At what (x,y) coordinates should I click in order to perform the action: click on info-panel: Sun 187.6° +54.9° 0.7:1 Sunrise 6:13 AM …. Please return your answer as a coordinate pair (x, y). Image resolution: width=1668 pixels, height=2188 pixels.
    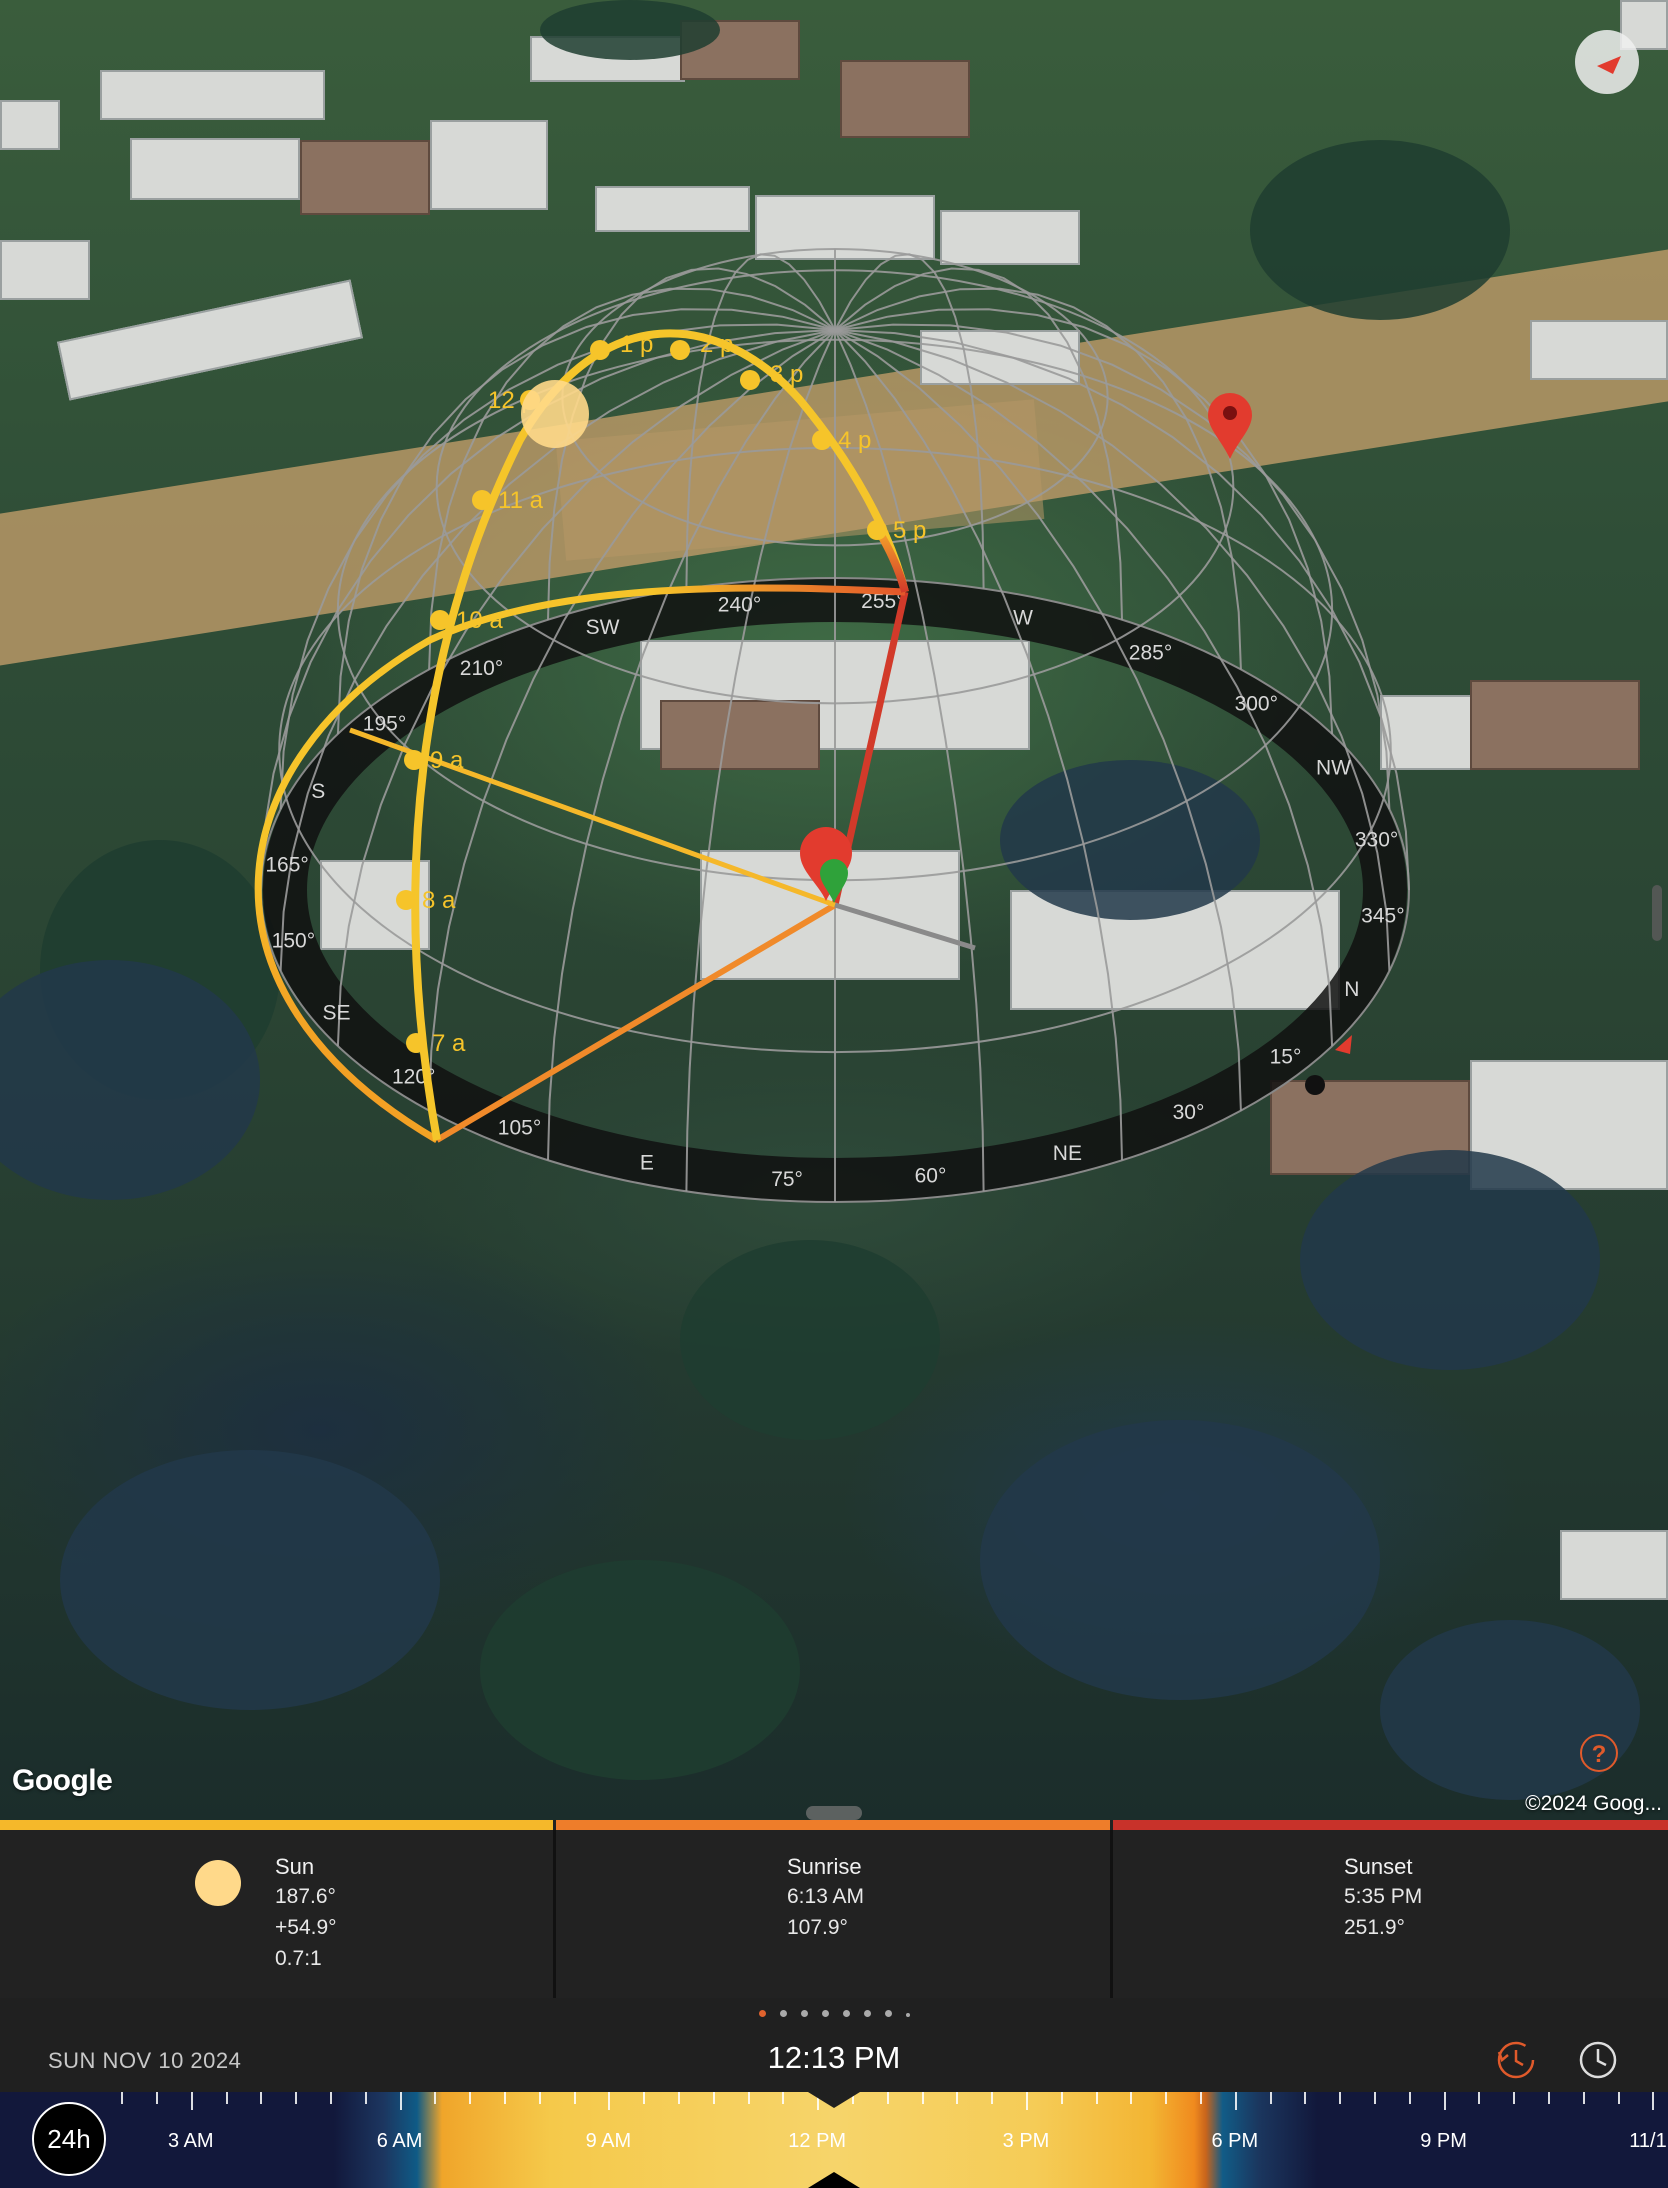
    Looking at the image, I should click on (834, 1909).